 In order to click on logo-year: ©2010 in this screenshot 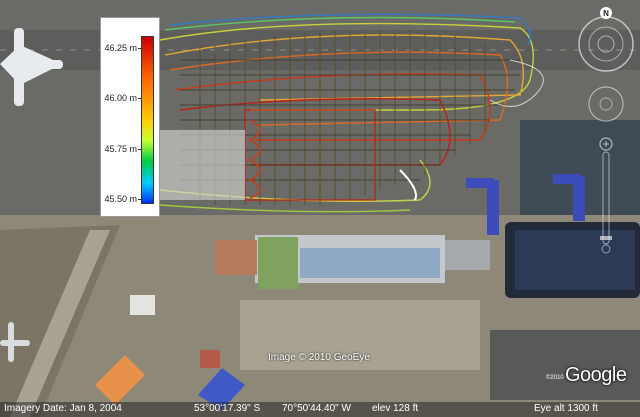, I will do `click(555, 378)`.